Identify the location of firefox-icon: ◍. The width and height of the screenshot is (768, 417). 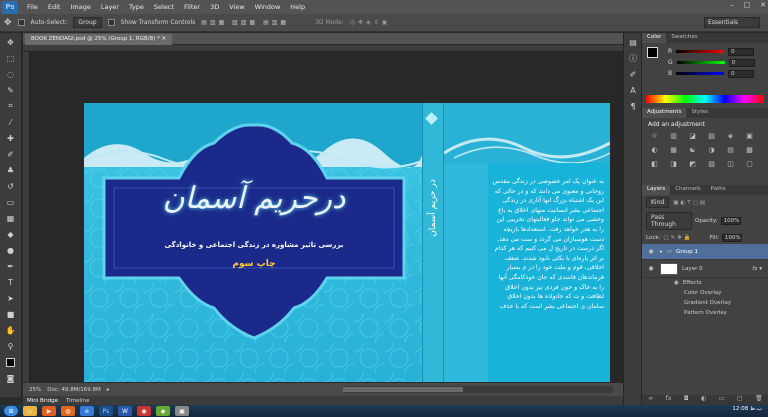
(68, 411).